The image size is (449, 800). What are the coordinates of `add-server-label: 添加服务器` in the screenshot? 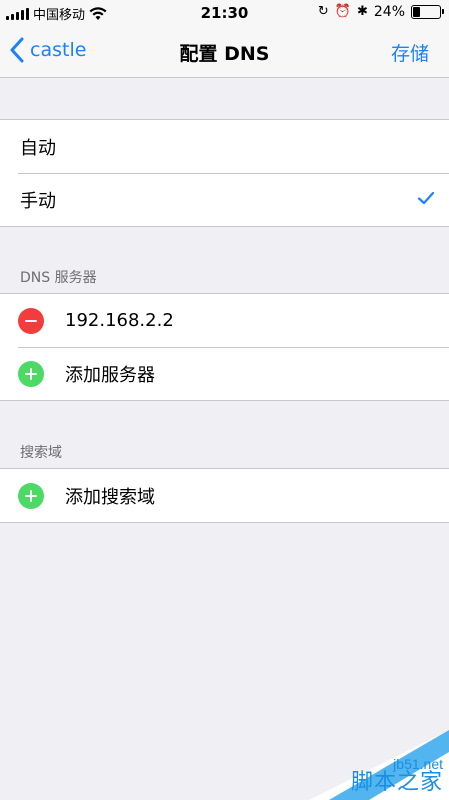 It's located at (110, 375).